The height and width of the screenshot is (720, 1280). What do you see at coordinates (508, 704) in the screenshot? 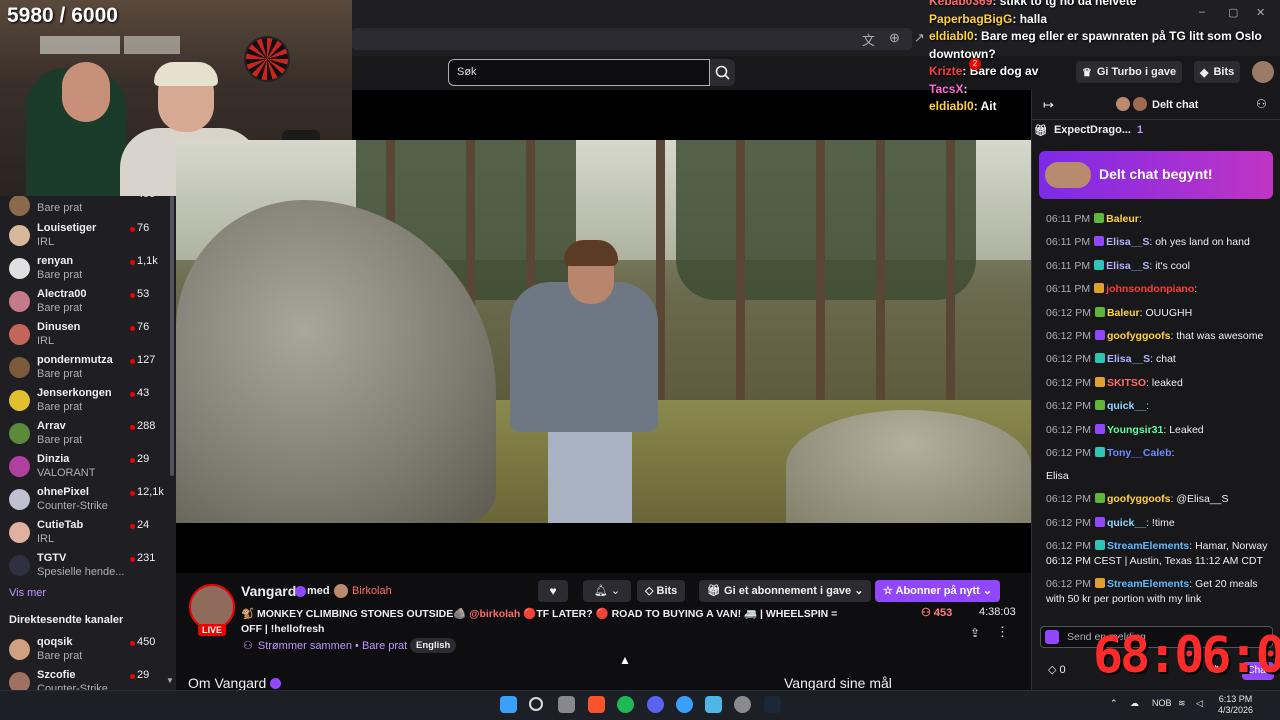
I see `start-icon` at bounding box center [508, 704].